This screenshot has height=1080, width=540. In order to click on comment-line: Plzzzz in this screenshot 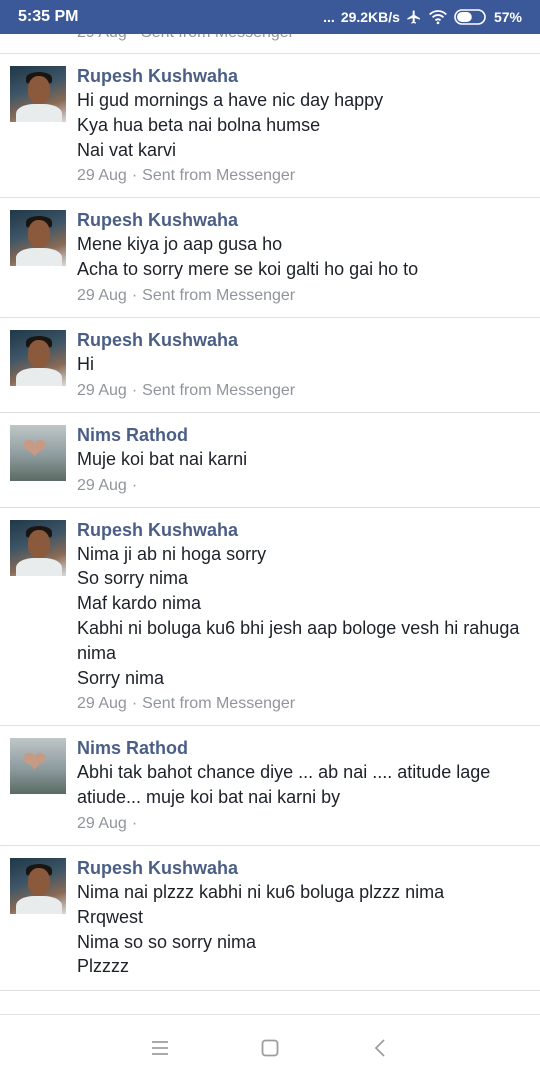, I will do `click(103, 966)`.